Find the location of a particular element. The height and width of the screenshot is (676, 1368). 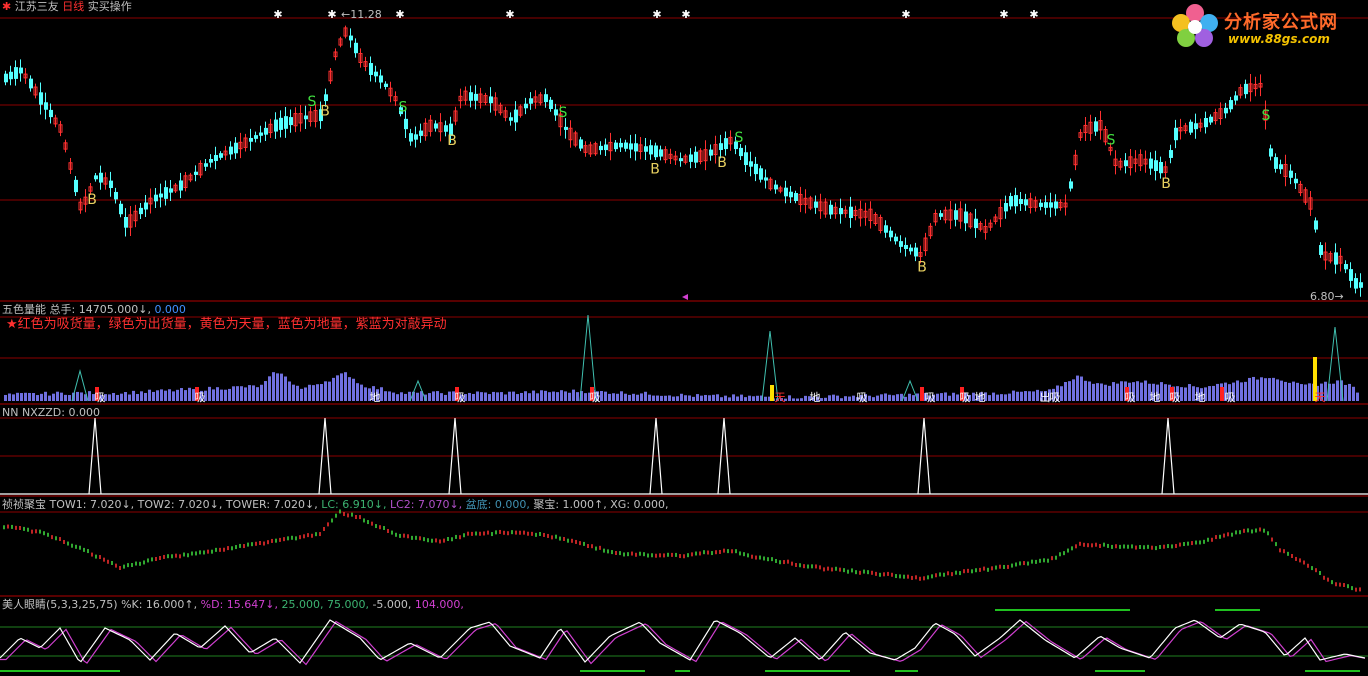

watermark-title: 分析家公式网 is located at coordinates (1281, 22).